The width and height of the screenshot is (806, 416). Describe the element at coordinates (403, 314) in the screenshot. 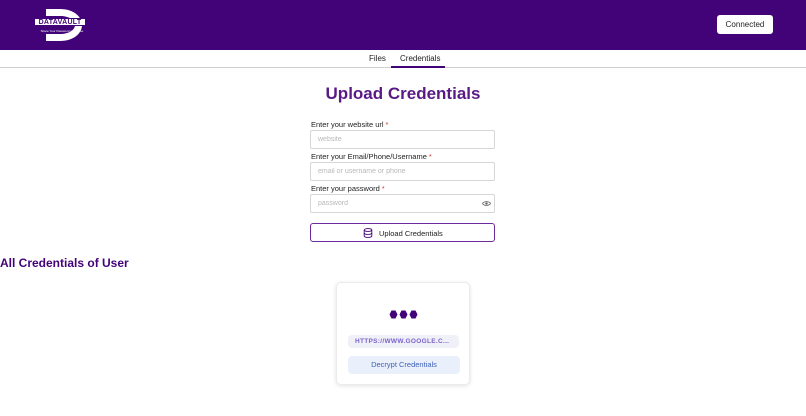

I see `asterisks-icon` at that location.